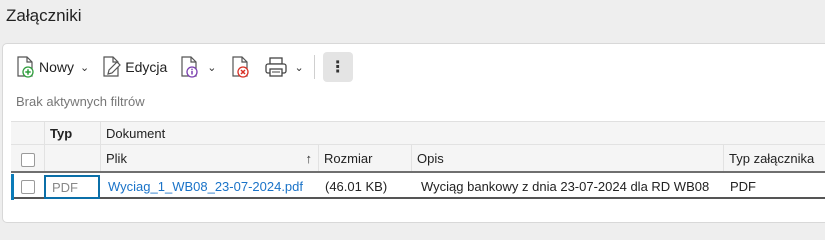  I want to click on group-header-document: Dokument, so click(462, 133).